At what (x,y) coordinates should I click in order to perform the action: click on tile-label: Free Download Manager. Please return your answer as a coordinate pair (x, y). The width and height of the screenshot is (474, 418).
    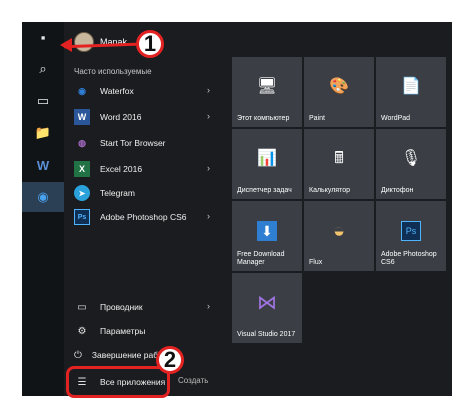
    Looking at the image, I should click on (261, 258).